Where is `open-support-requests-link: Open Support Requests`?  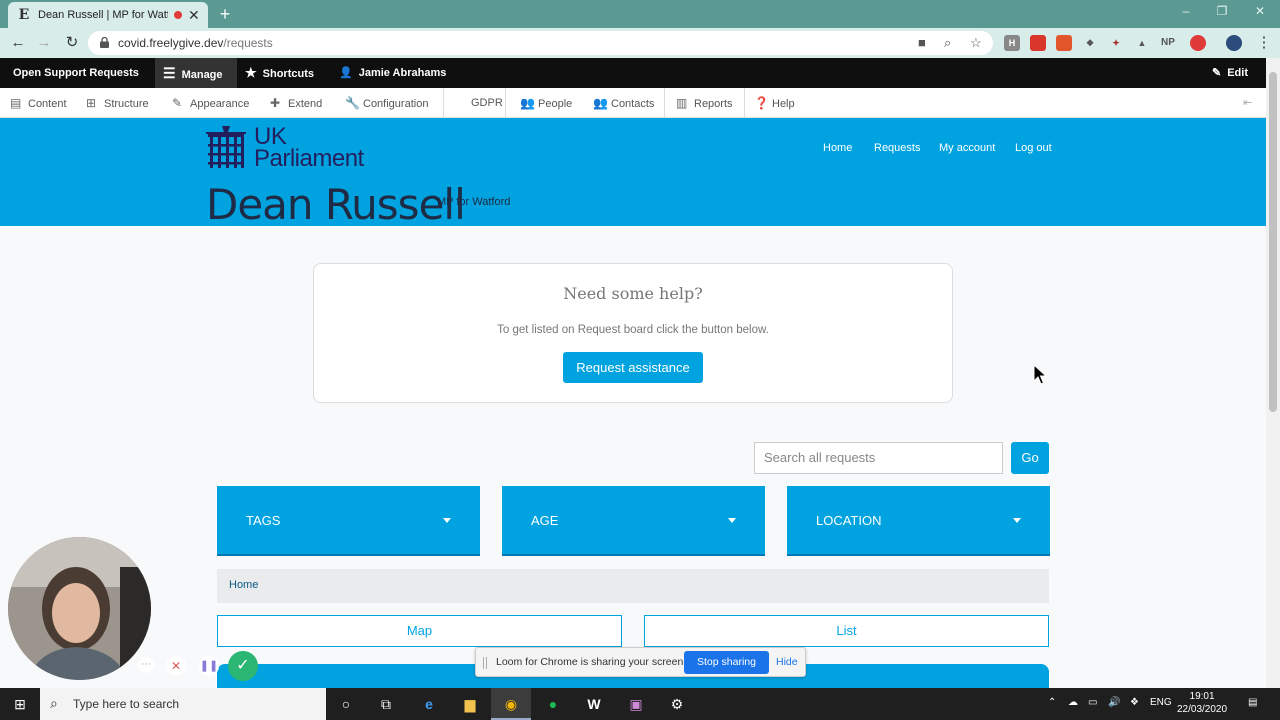 open-support-requests-link: Open Support Requests is located at coordinates (76, 73).